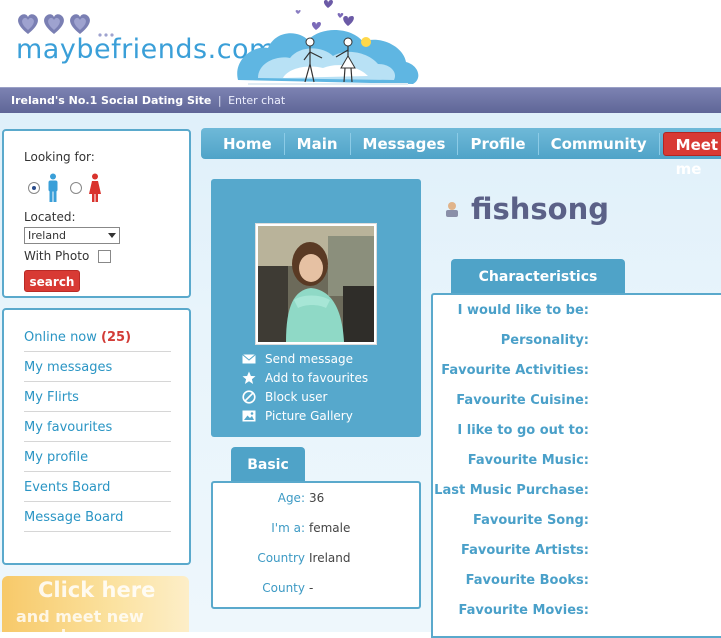 The height and width of the screenshot is (638, 721). Describe the element at coordinates (288, 528) in the screenshot. I see `basic-key: I'm a:` at that location.